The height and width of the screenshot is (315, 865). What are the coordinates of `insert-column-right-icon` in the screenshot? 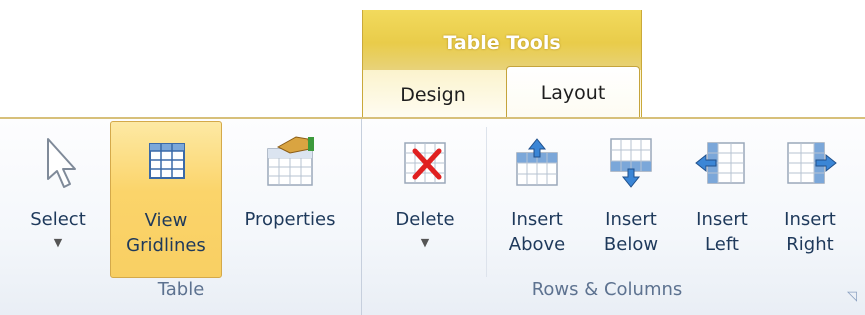 It's located at (812, 163).